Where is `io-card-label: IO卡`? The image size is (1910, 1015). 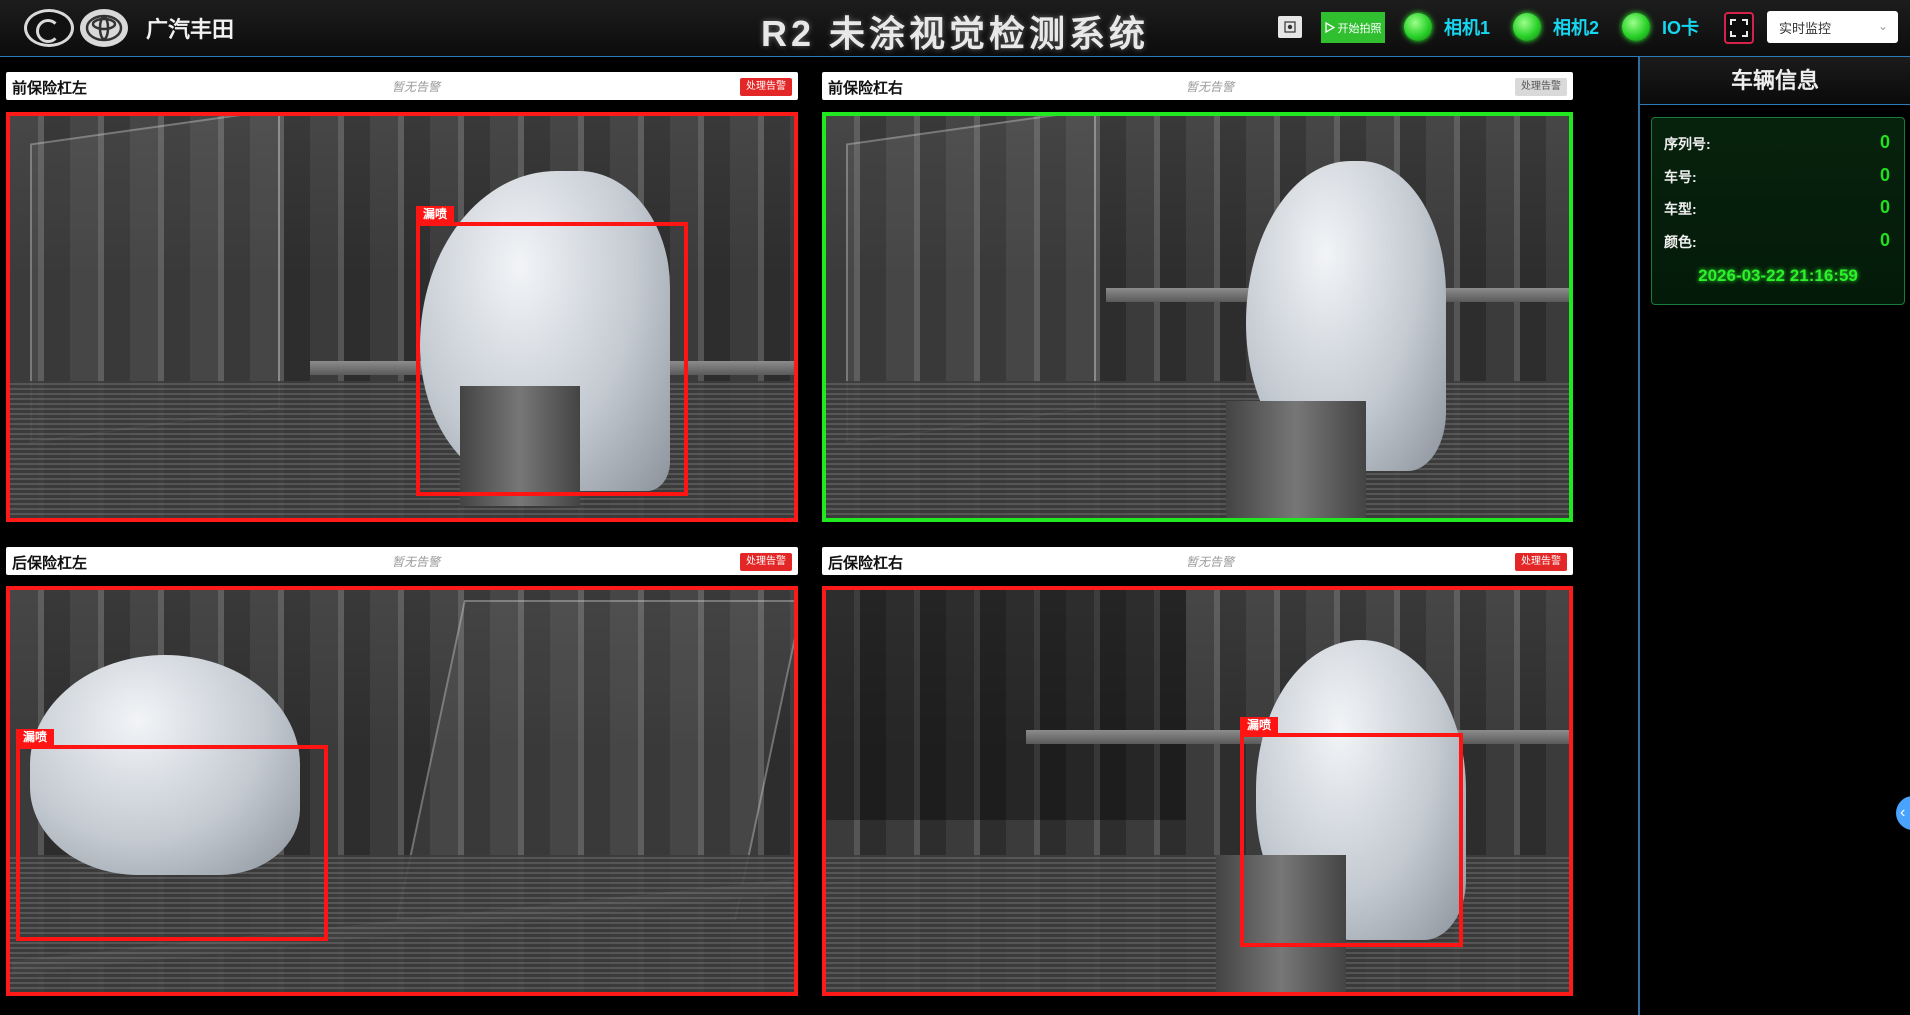
io-card-label: IO卡 is located at coordinates (1681, 28).